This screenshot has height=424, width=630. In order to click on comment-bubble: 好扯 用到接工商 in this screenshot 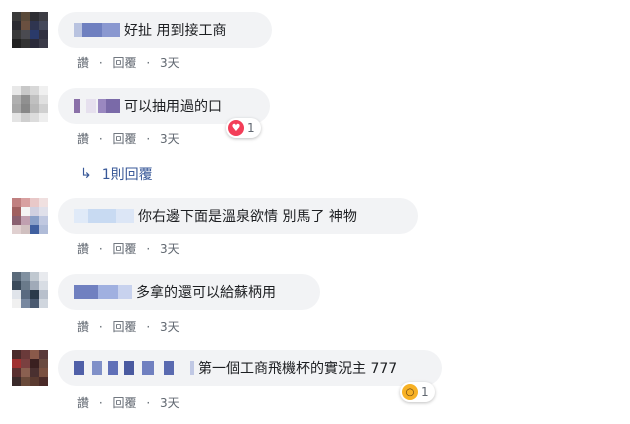, I will do `click(165, 30)`.